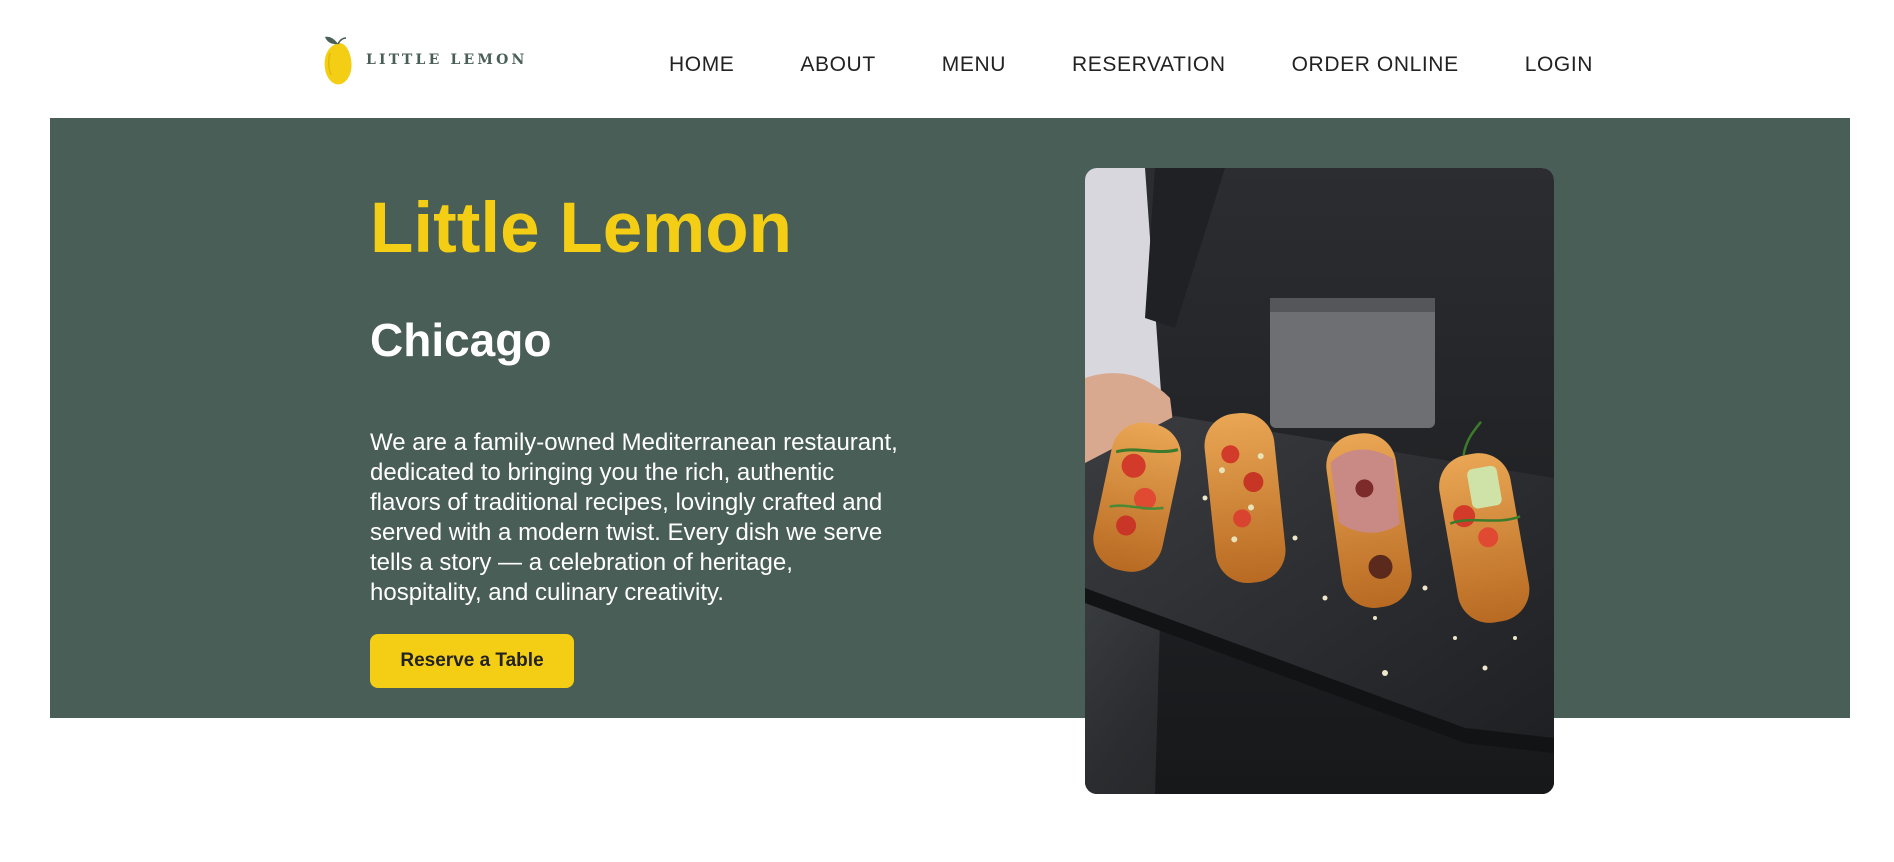 The height and width of the screenshot is (862, 1894). What do you see at coordinates (974, 65) in the screenshot?
I see `nav-menu: MENU` at bounding box center [974, 65].